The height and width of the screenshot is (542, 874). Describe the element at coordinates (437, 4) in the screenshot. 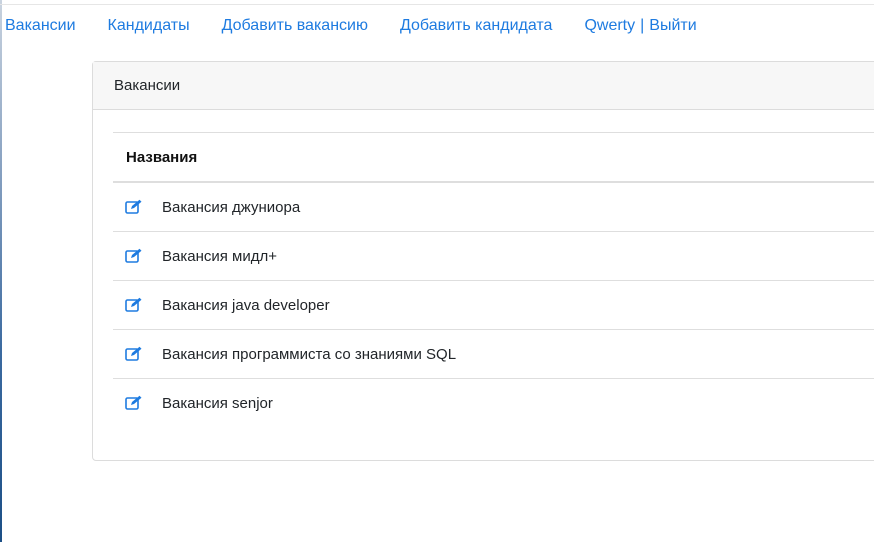

I see `top-divider` at that location.